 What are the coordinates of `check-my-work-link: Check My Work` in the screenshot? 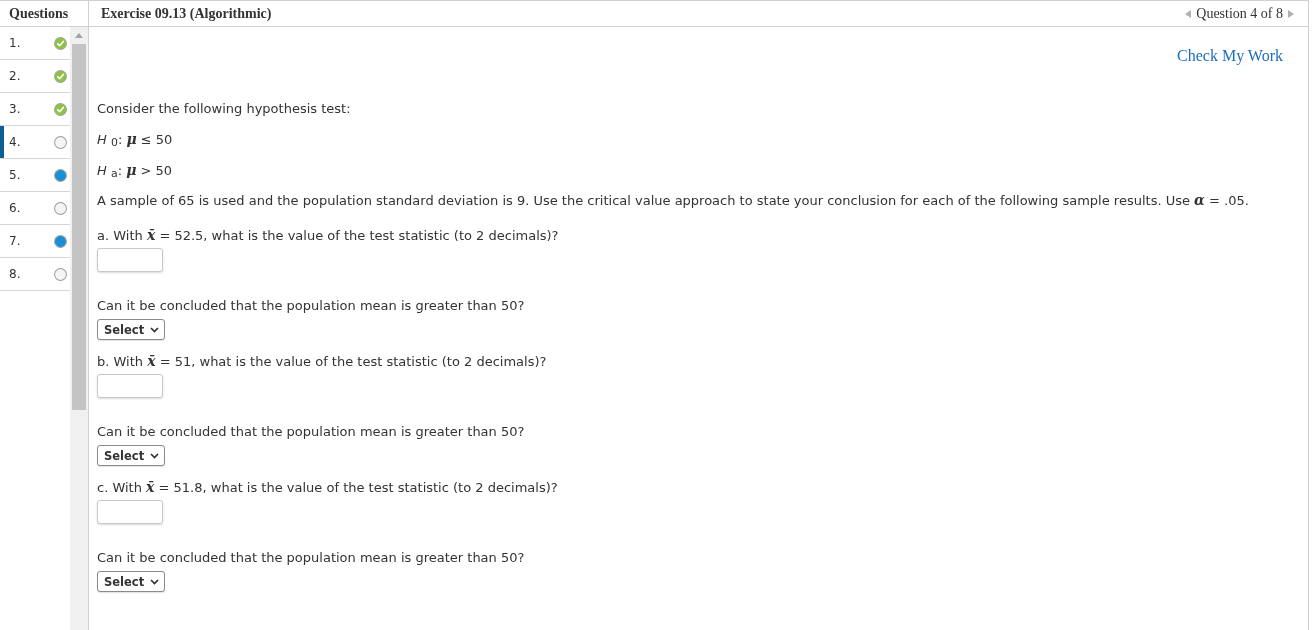 It's located at (1230, 56).